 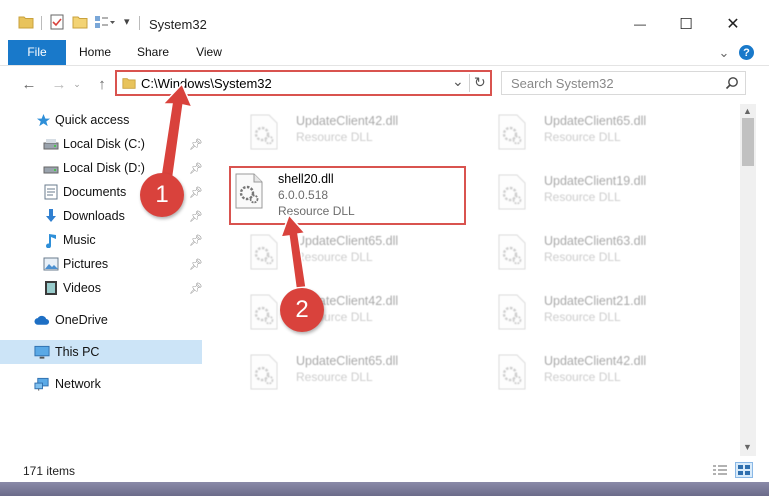 I want to click on sidebar-item-videos: Videos 📌︎, so click(x=101, y=288).